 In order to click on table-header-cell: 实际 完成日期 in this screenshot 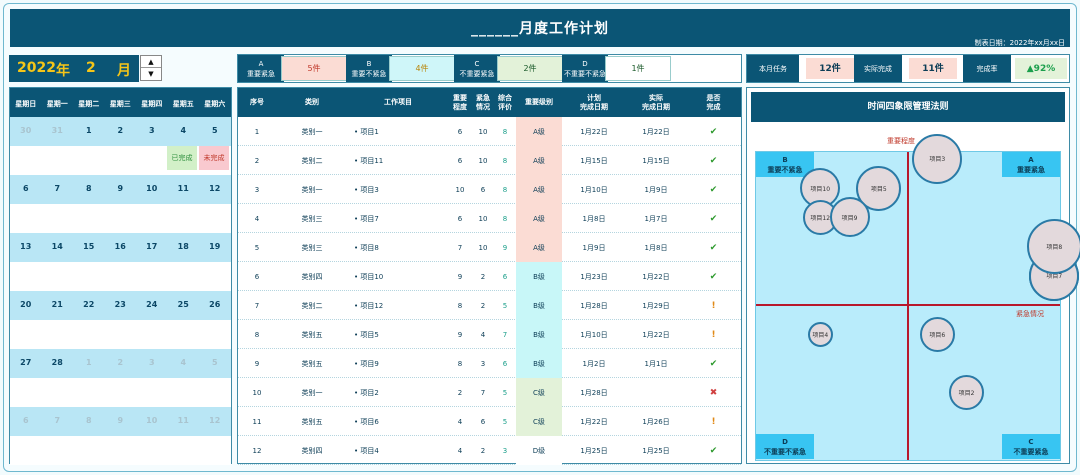, I will do `click(656, 102)`.